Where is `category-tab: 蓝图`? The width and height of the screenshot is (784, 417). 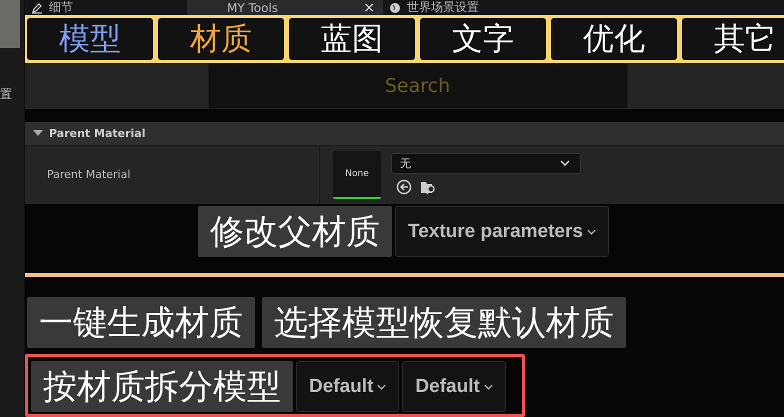 category-tab: 蓝图 is located at coordinates (352, 39).